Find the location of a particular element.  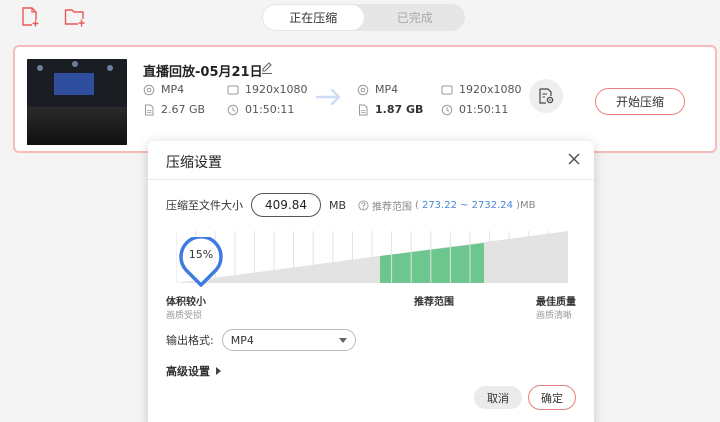

slider-marker is located at coordinates (201, 263).